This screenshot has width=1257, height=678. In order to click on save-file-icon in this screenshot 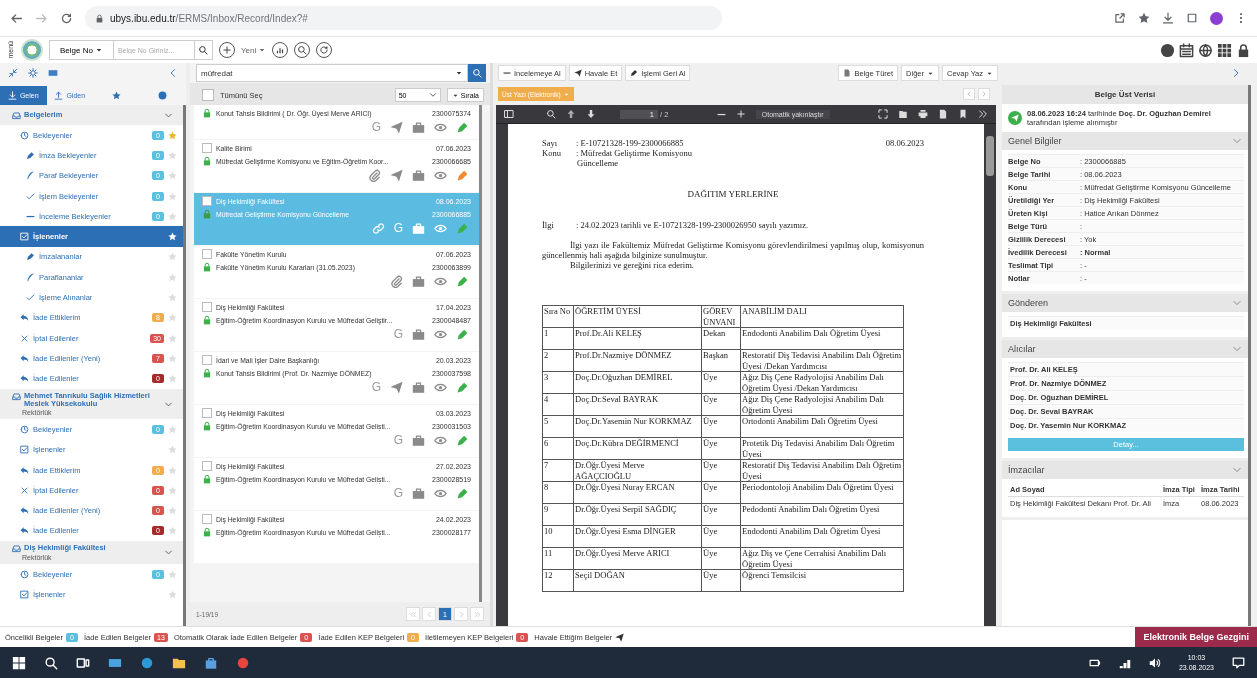, I will do `click(943, 114)`.